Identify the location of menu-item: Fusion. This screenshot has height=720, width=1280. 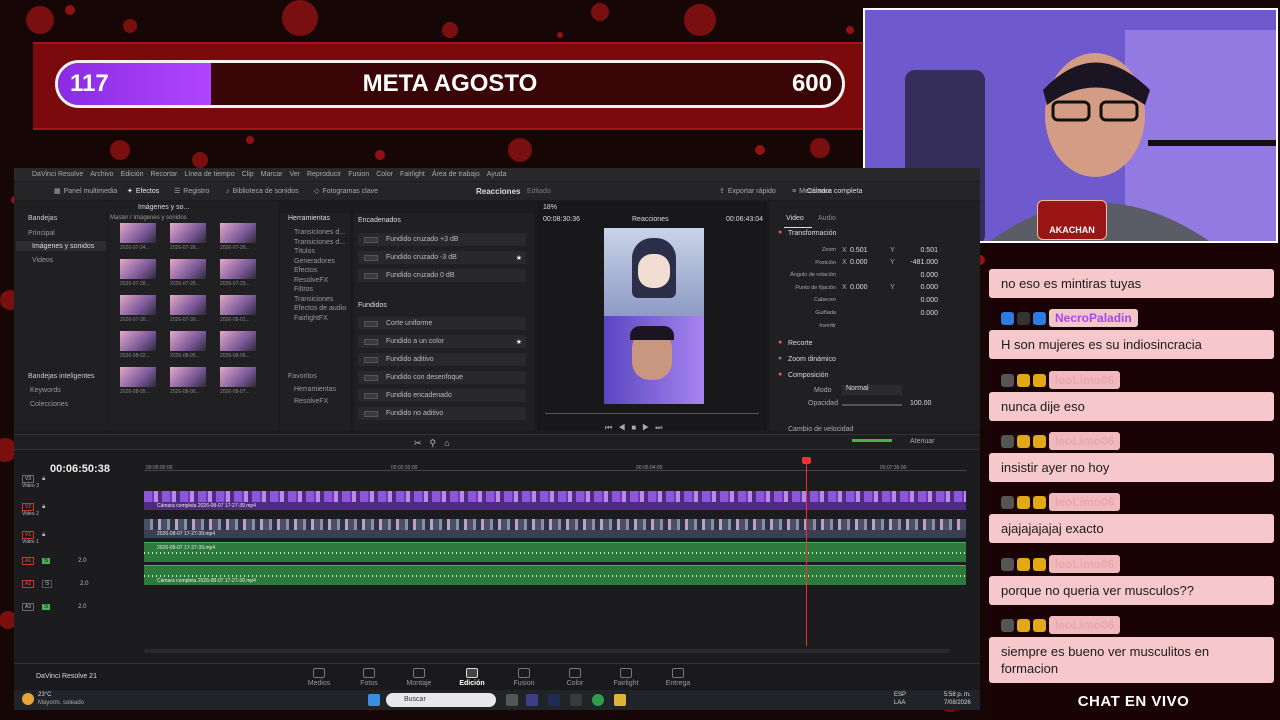
(358, 174).